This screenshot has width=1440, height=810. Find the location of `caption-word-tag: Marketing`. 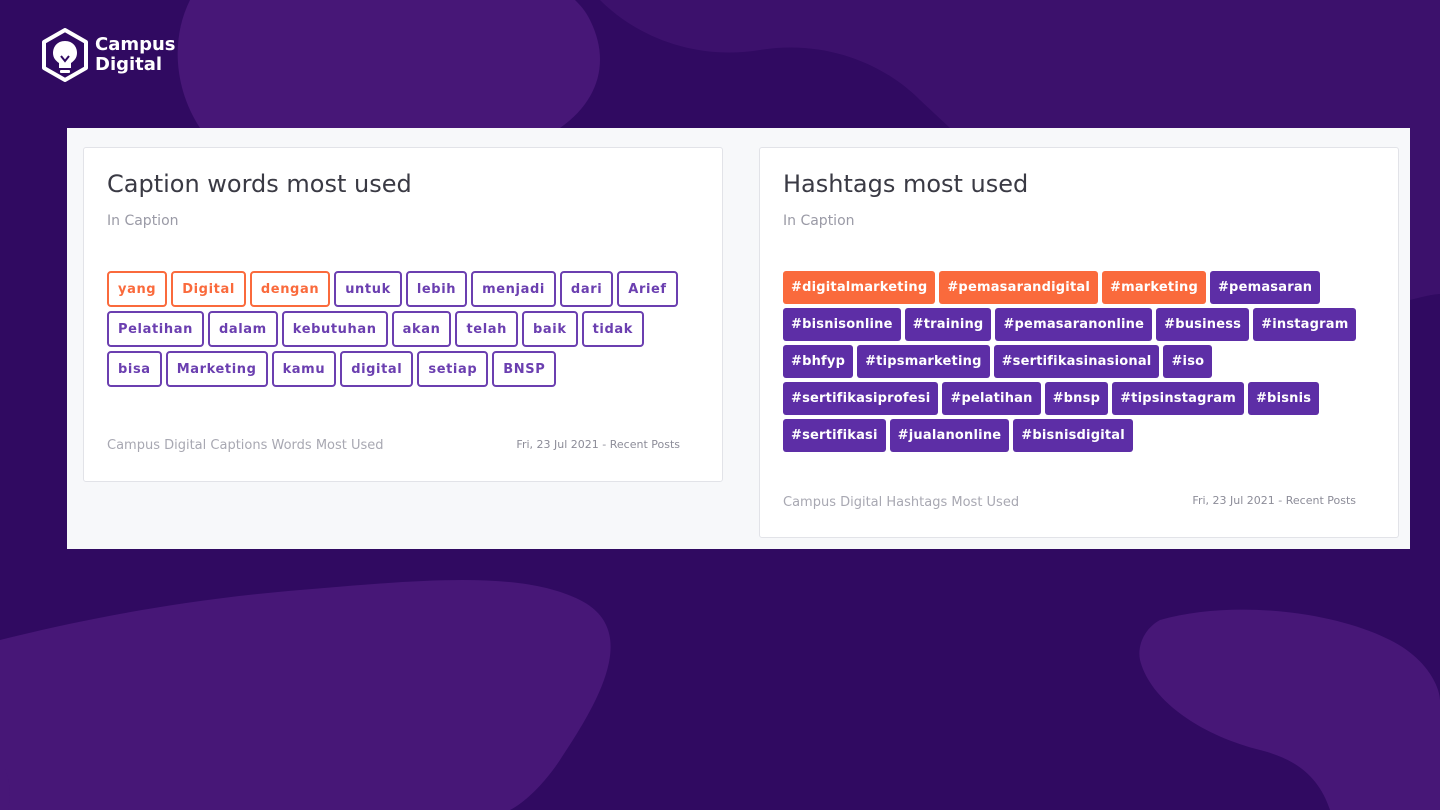

caption-word-tag: Marketing is located at coordinates (216, 369).